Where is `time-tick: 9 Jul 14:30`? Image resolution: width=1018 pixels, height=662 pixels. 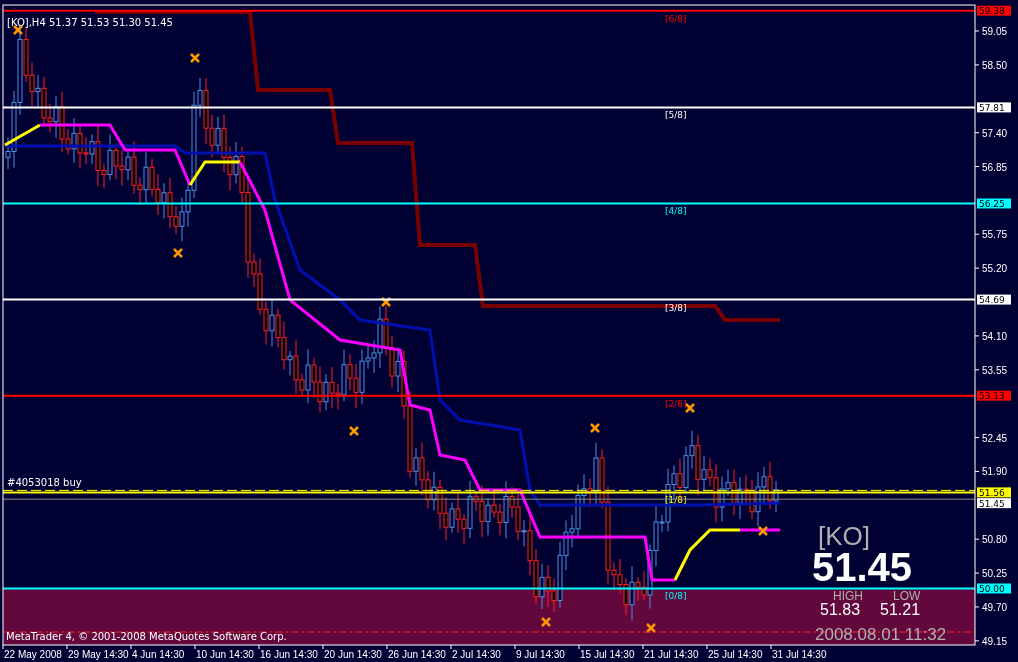
time-tick: 9 Jul 14:30 is located at coordinates (540, 654).